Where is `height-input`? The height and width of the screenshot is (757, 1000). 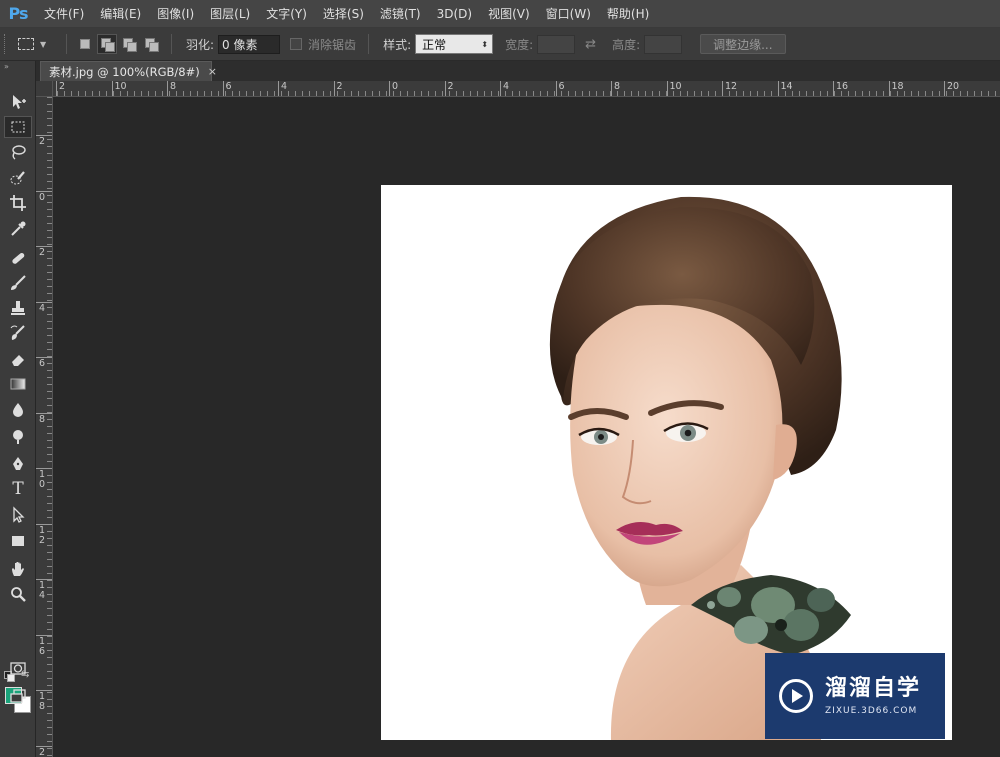
height-input is located at coordinates (663, 44).